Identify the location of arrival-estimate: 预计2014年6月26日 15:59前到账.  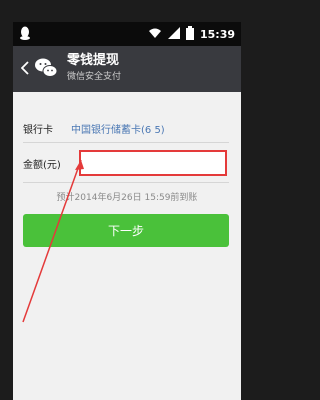
(127, 198).